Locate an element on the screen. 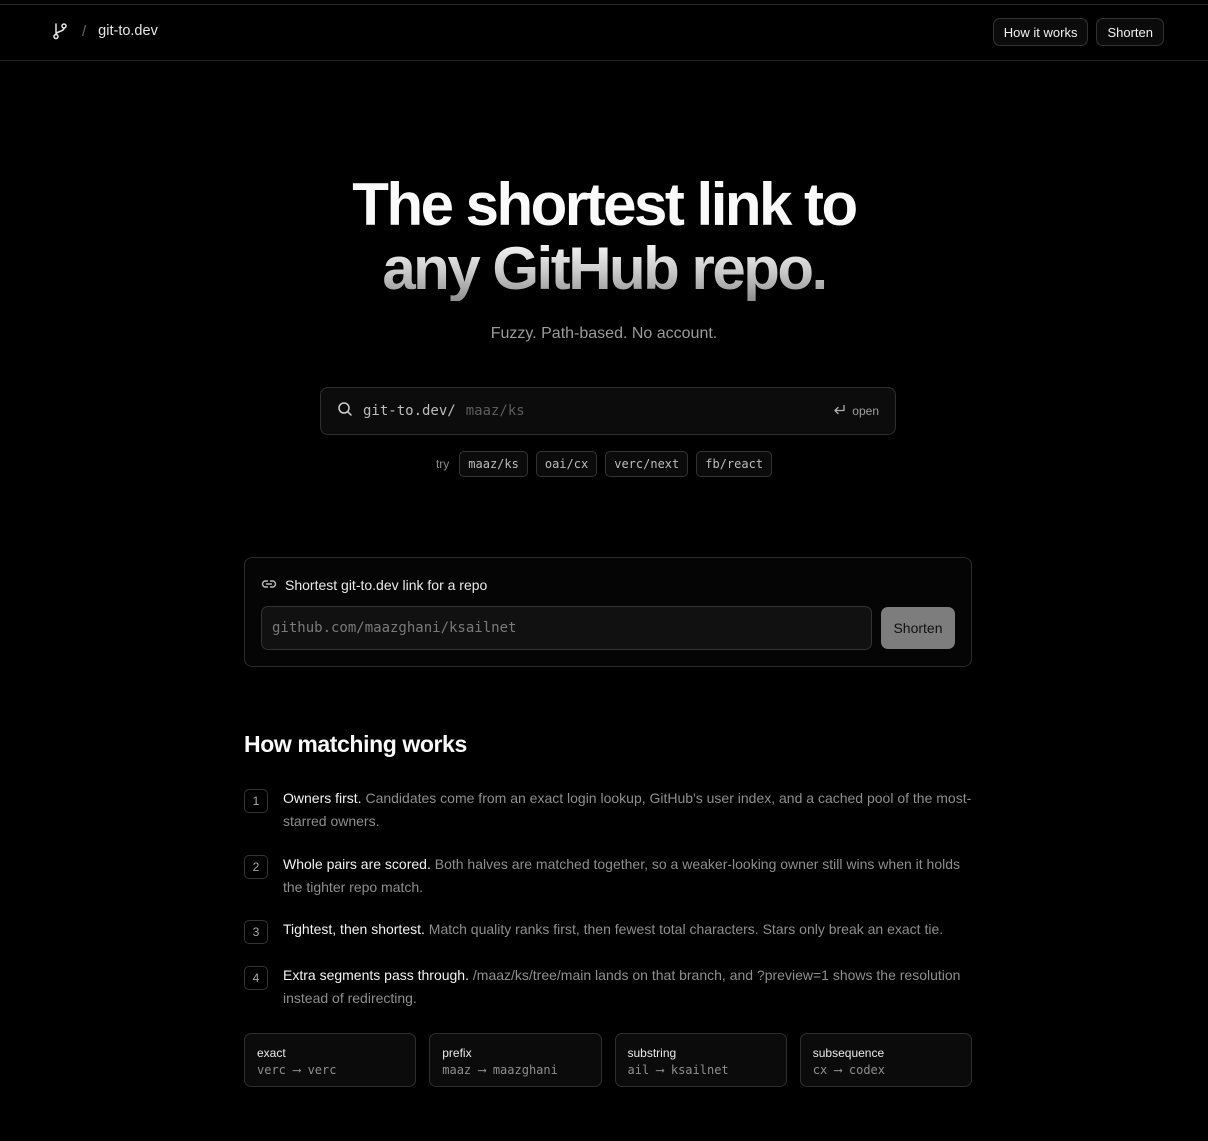 This screenshot has width=1208, height=1141. search-prefix: git-to.dev/ is located at coordinates (409, 411).